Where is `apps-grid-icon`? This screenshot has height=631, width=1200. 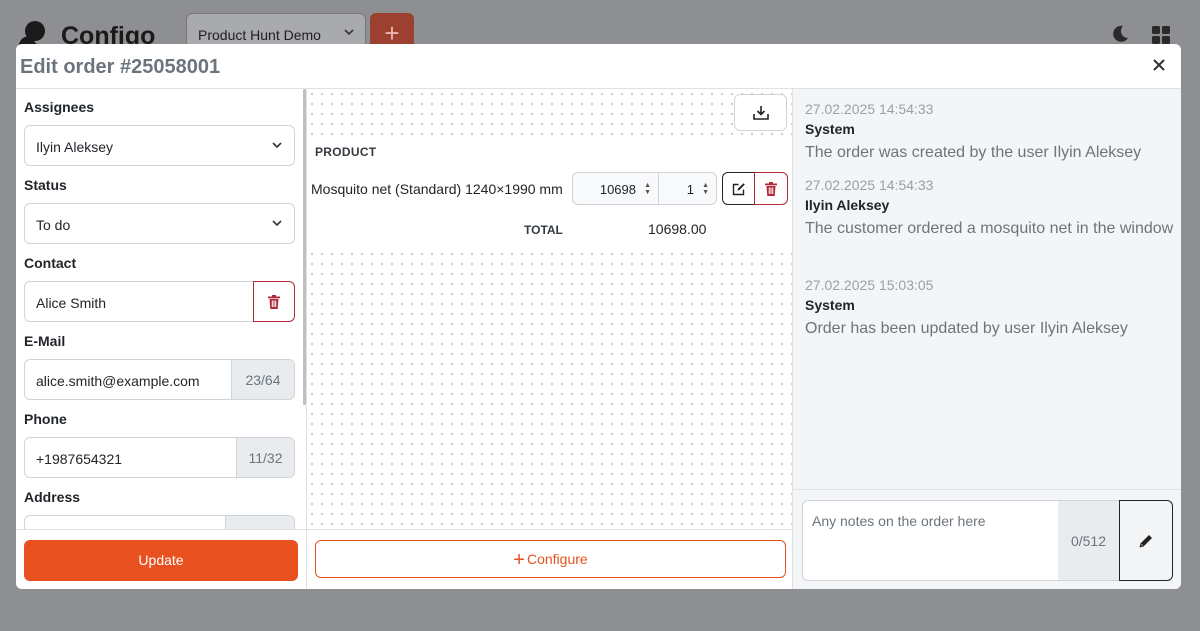
apps-grid-icon is located at coordinates (1161, 35).